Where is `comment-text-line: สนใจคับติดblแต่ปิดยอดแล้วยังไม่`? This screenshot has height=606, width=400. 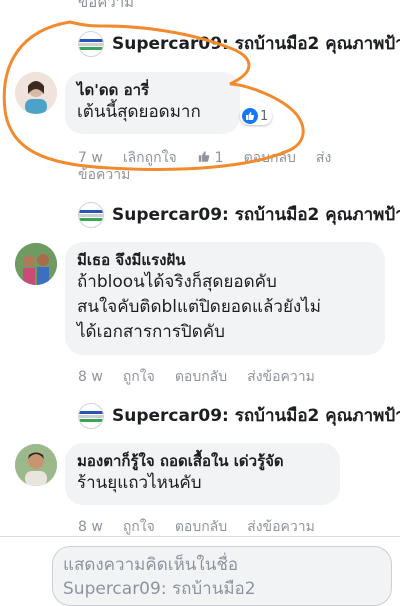
comment-text-line: สนใจคับติดblแต่ปิดยอดแล้วยังไม่ is located at coordinates (199, 307).